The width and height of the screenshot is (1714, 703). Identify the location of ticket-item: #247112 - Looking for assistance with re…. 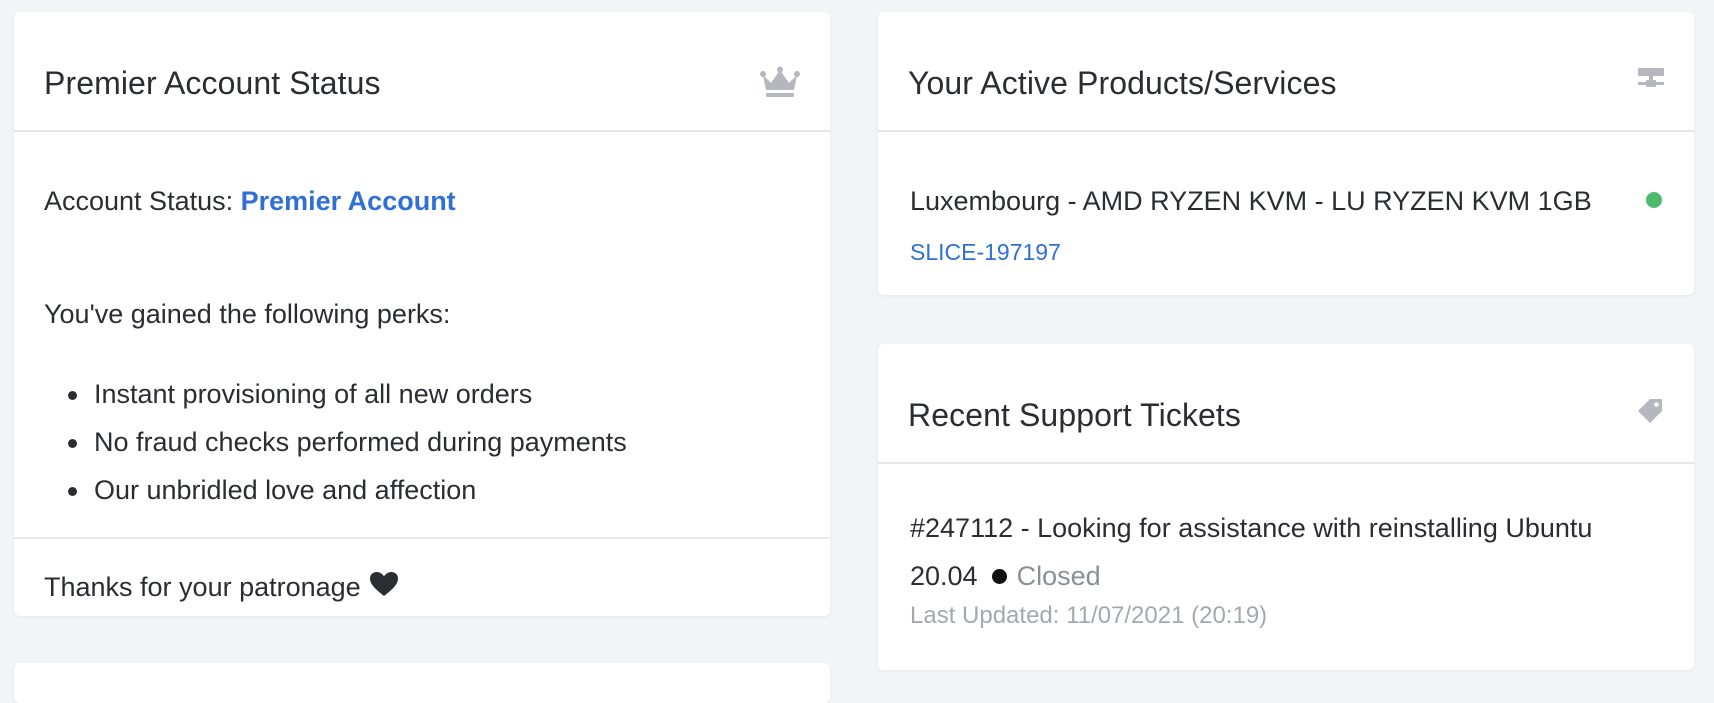
(1280, 552).